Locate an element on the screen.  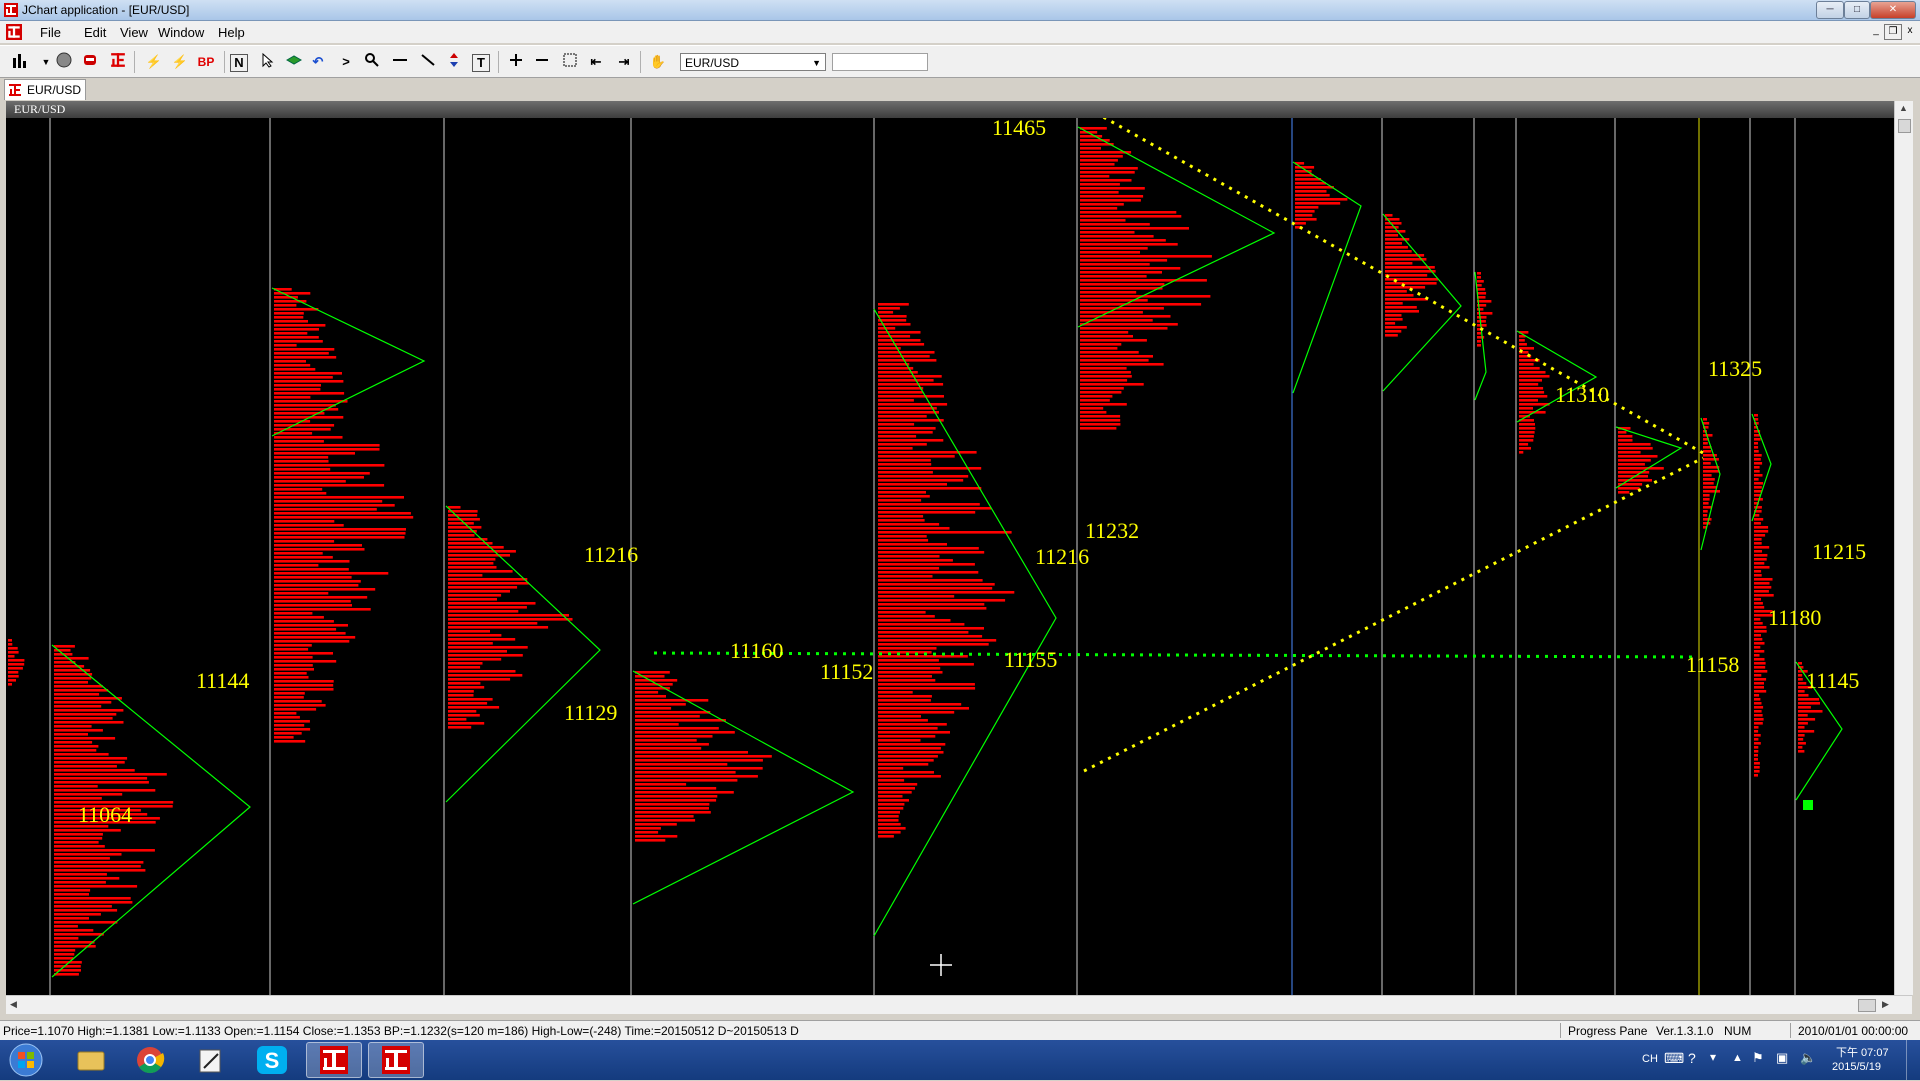
layers-icon is located at coordinates (294, 62).